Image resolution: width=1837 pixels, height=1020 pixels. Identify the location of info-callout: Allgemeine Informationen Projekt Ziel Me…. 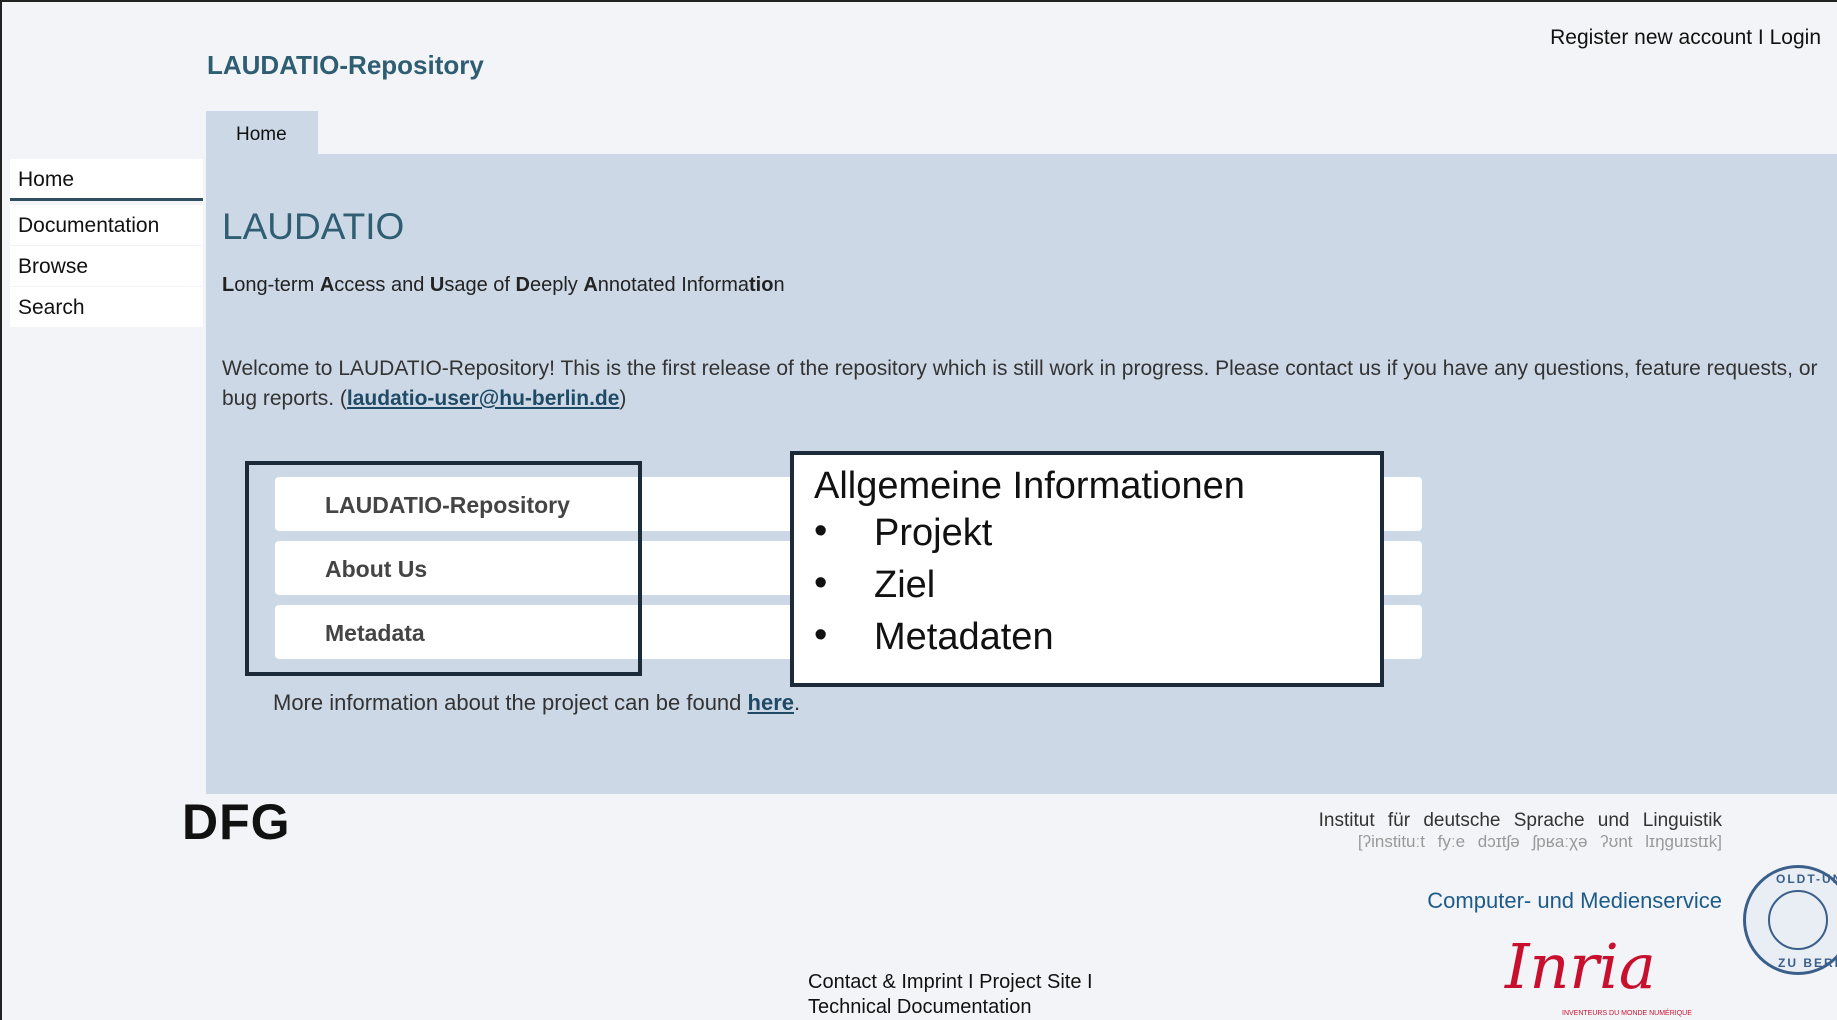
(1087, 569).